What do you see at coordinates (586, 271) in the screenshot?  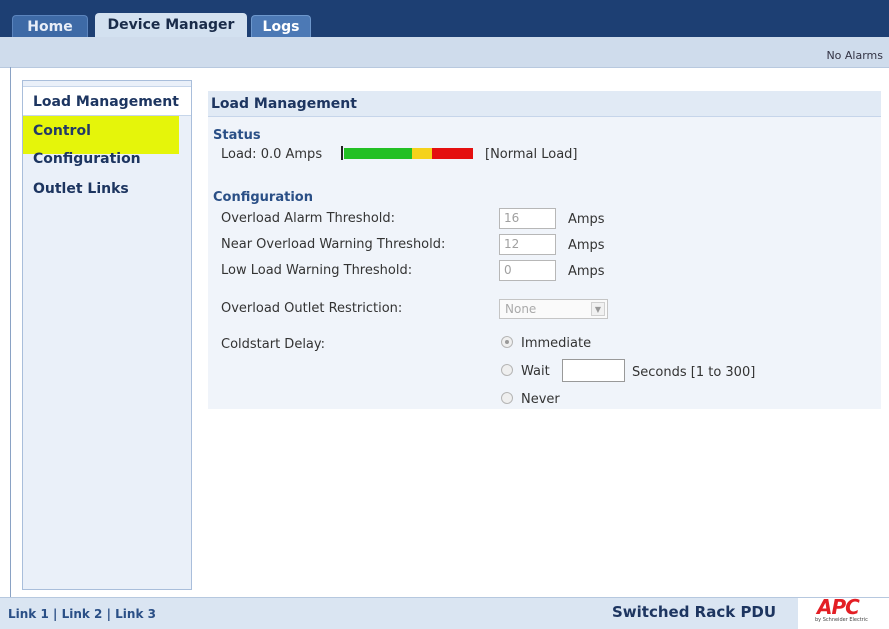 I see `low-load-unit: Amps` at bounding box center [586, 271].